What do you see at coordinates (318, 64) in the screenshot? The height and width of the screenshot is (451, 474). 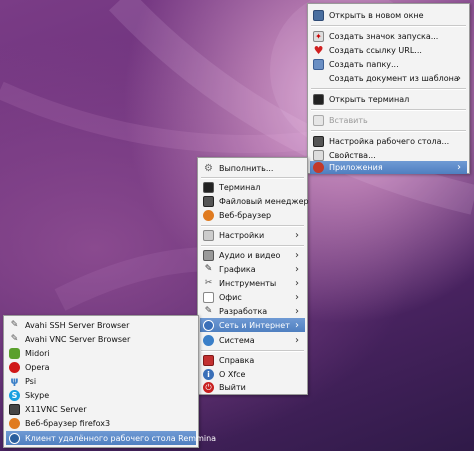 I see `folder-icon` at bounding box center [318, 64].